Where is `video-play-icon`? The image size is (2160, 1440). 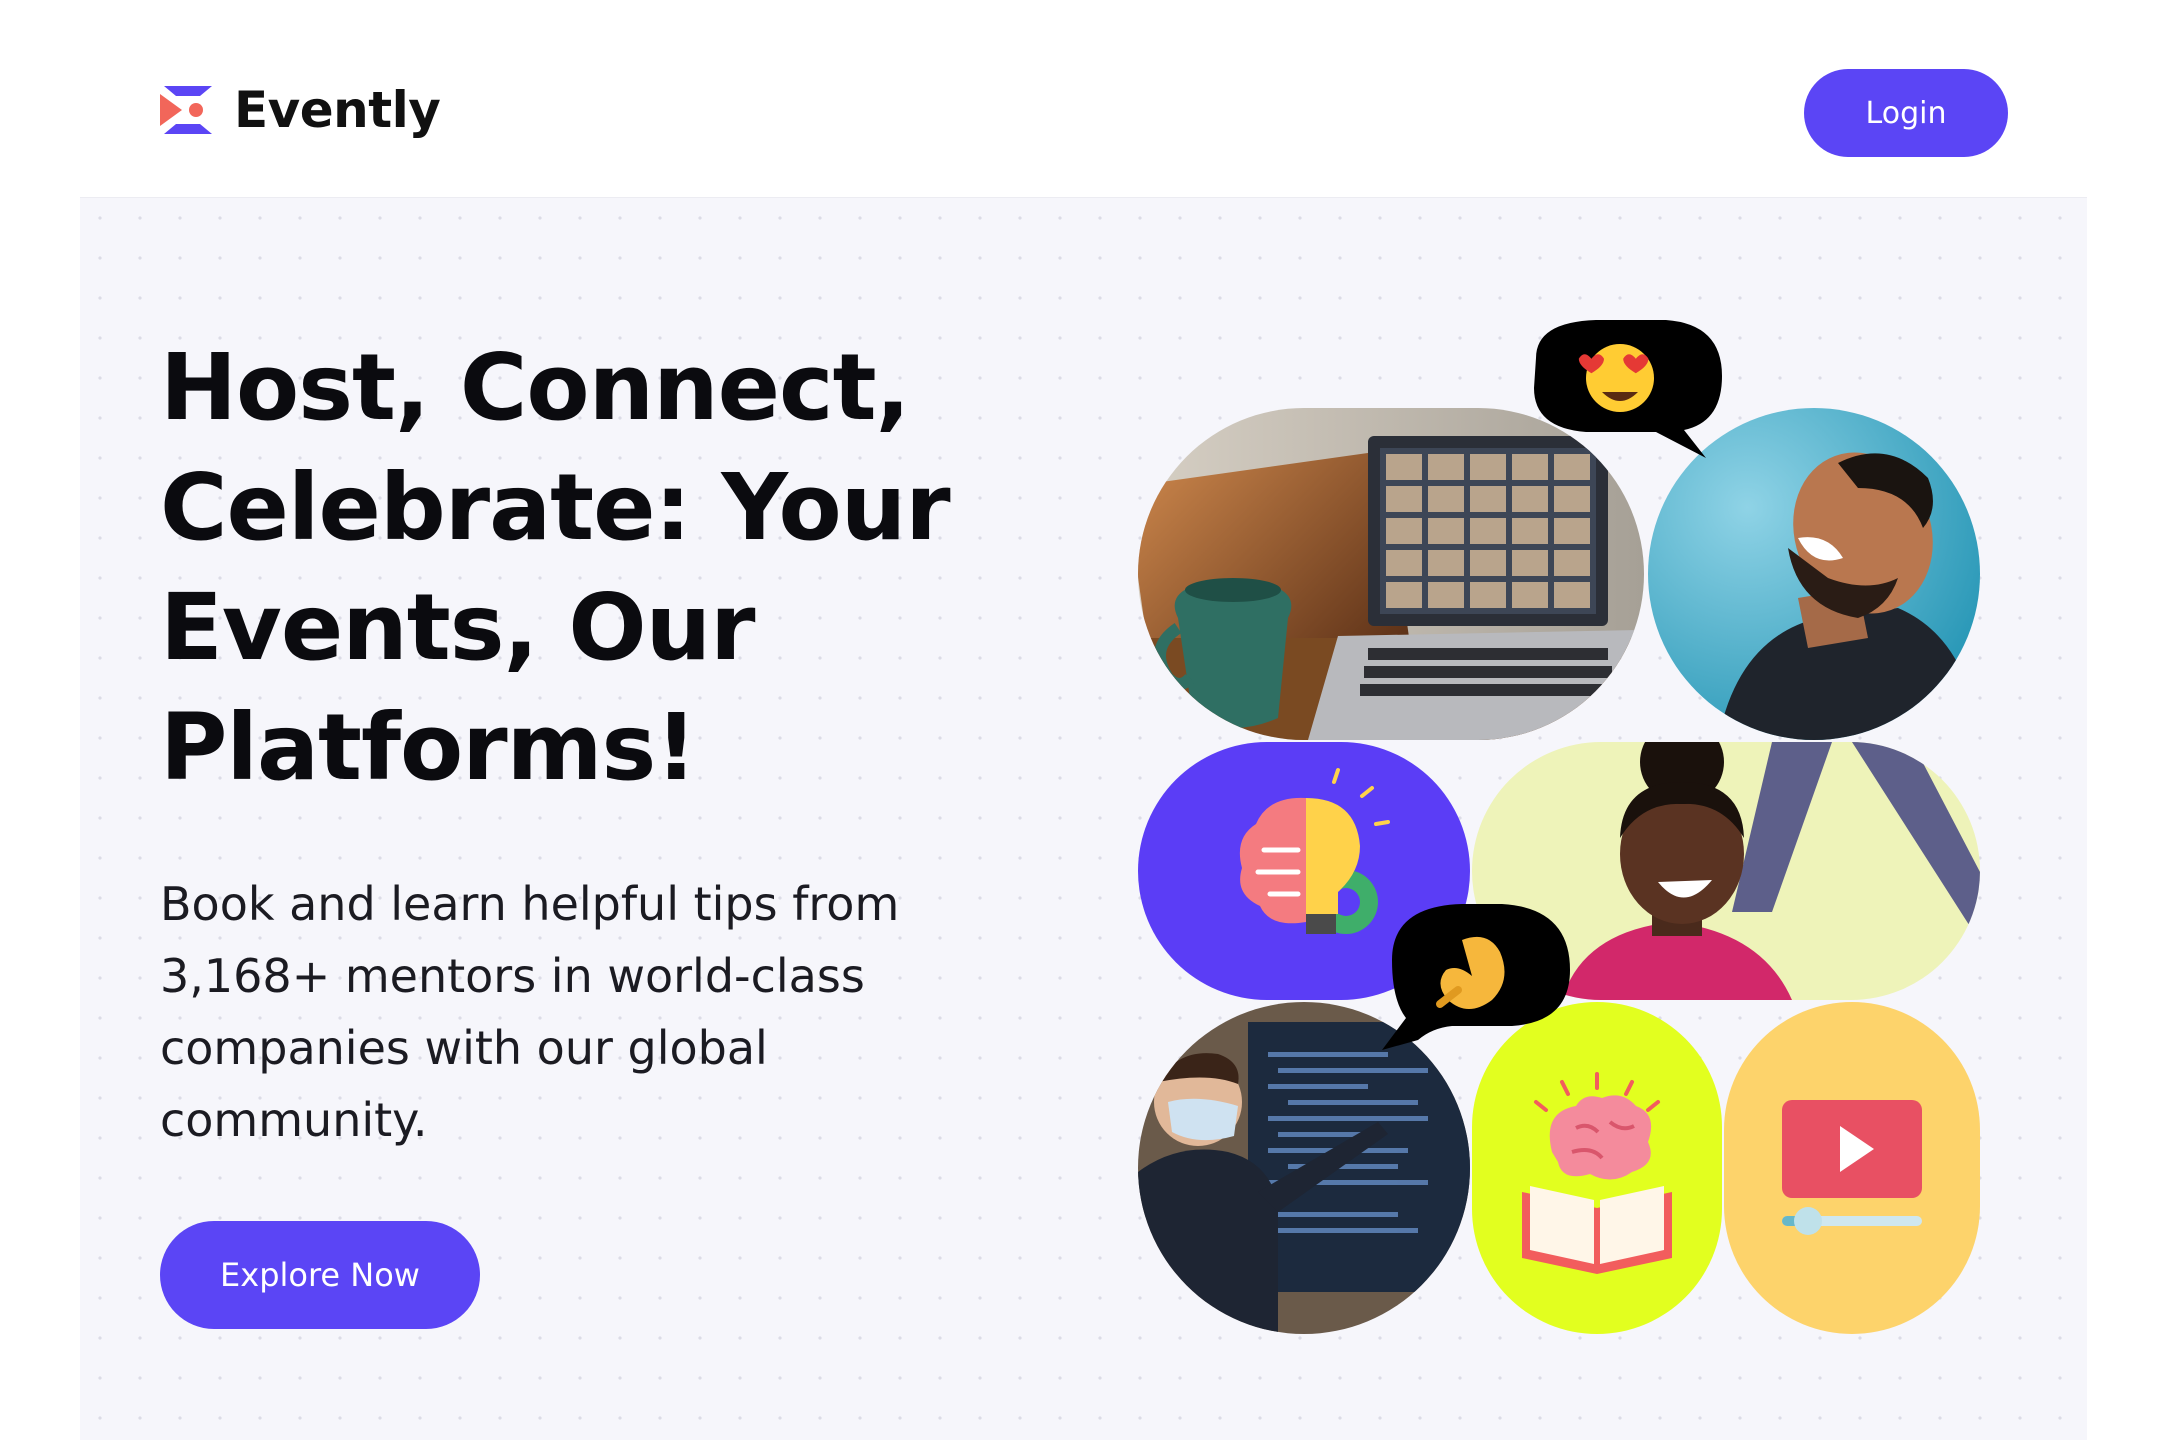
video-play-icon is located at coordinates (1852, 1168).